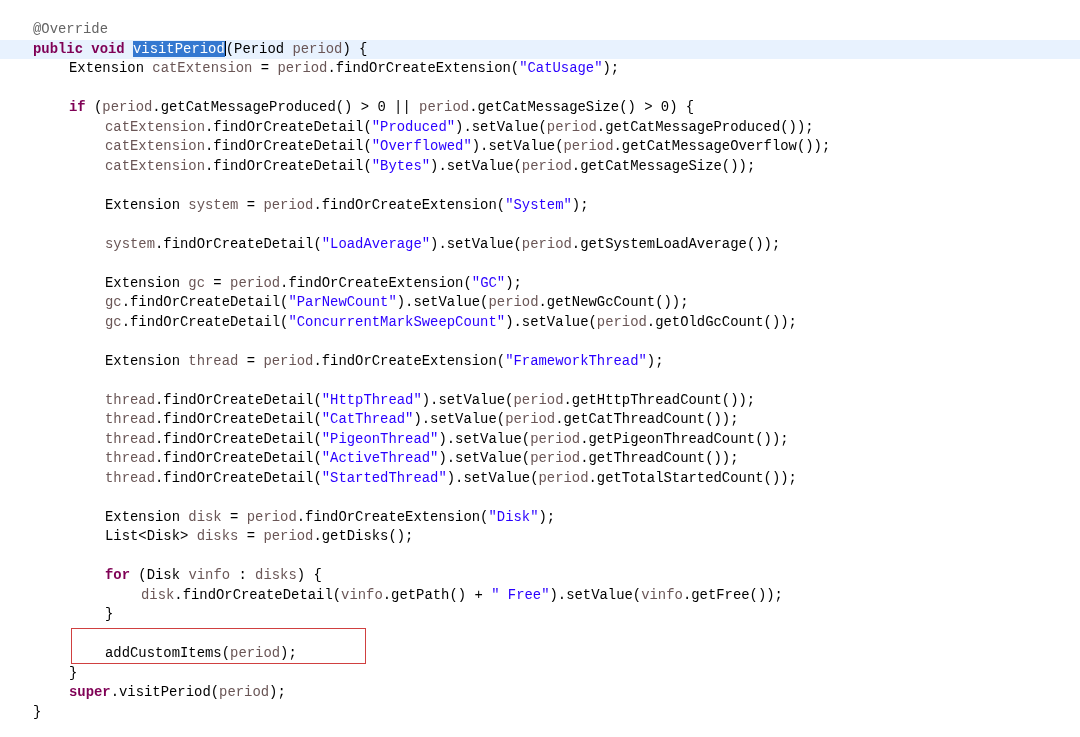 The image size is (1080, 737). Describe the element at coordinates (451, 478) in the screenshot. I see `code-line: thread.findOrCreateDetail("StartedThread").setValue(period.getTotalStartedCount());` at that location.